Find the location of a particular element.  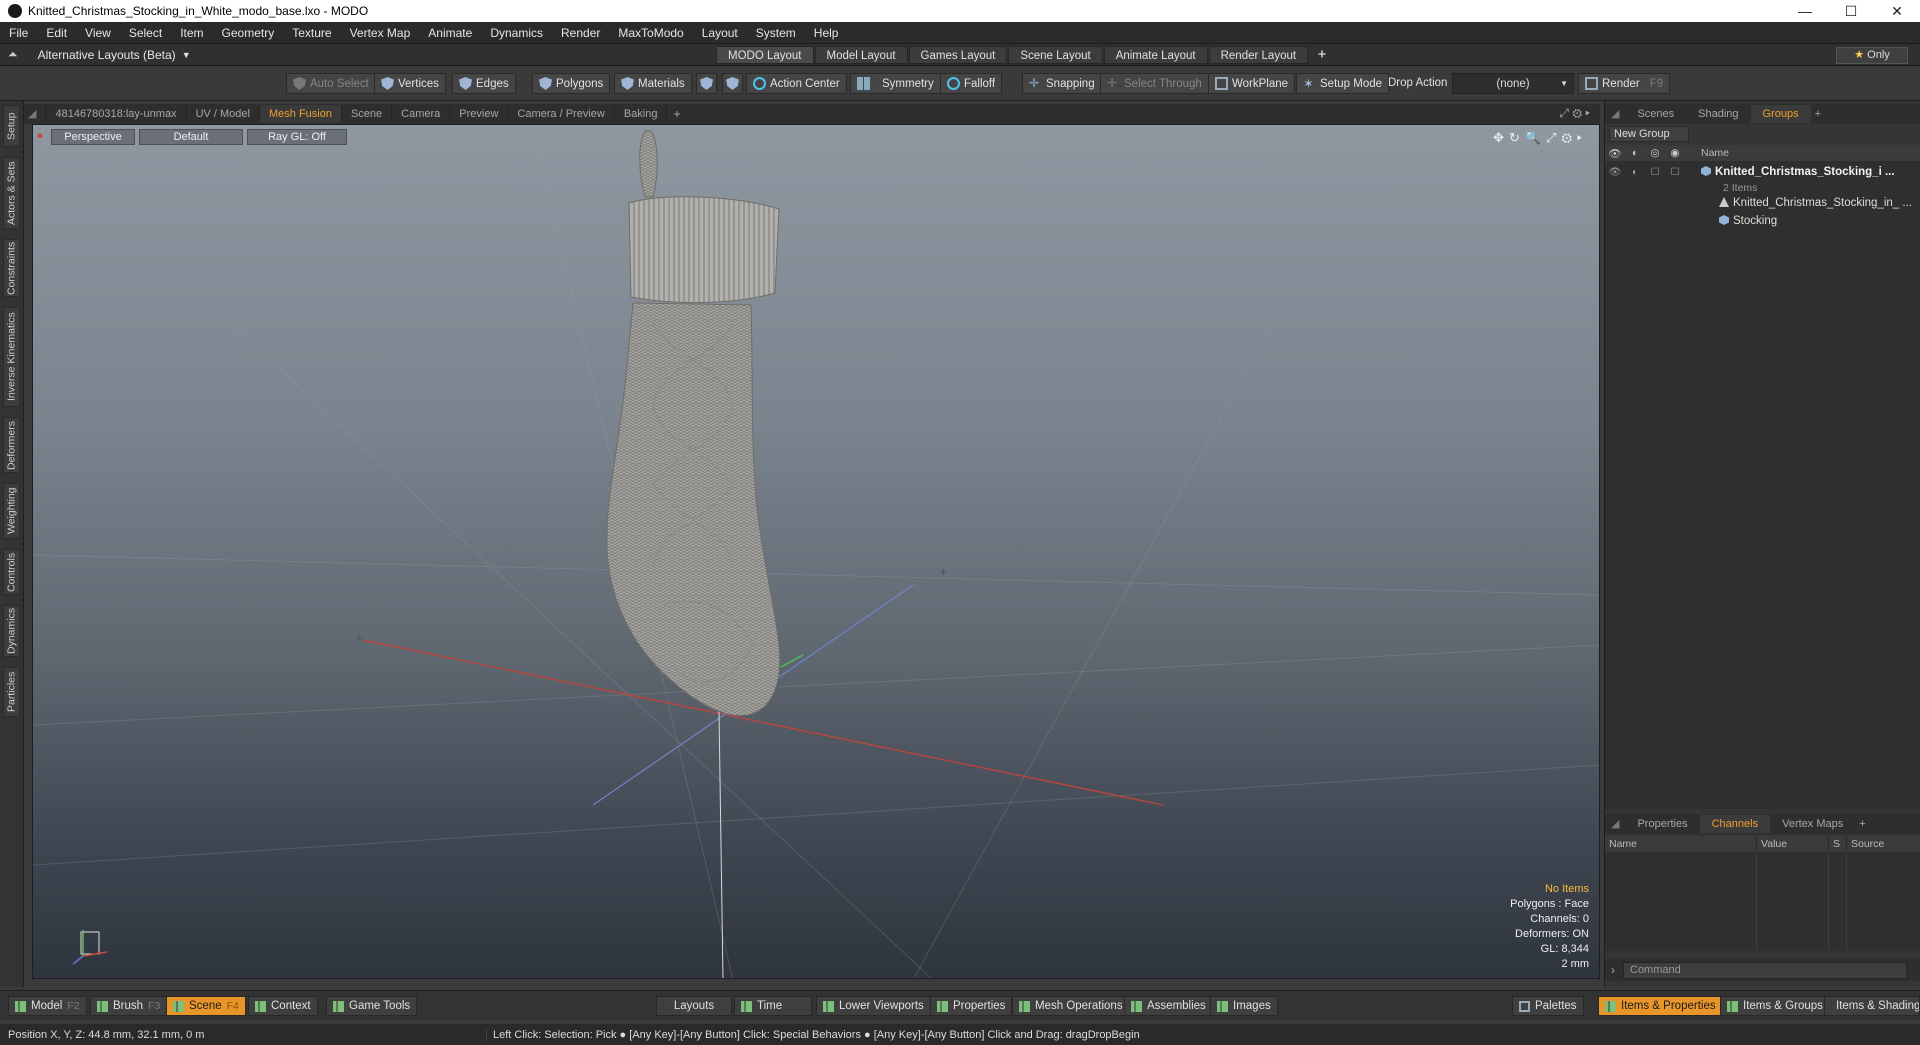

shading-mode-button: Default is located at coordinates (191, 137).